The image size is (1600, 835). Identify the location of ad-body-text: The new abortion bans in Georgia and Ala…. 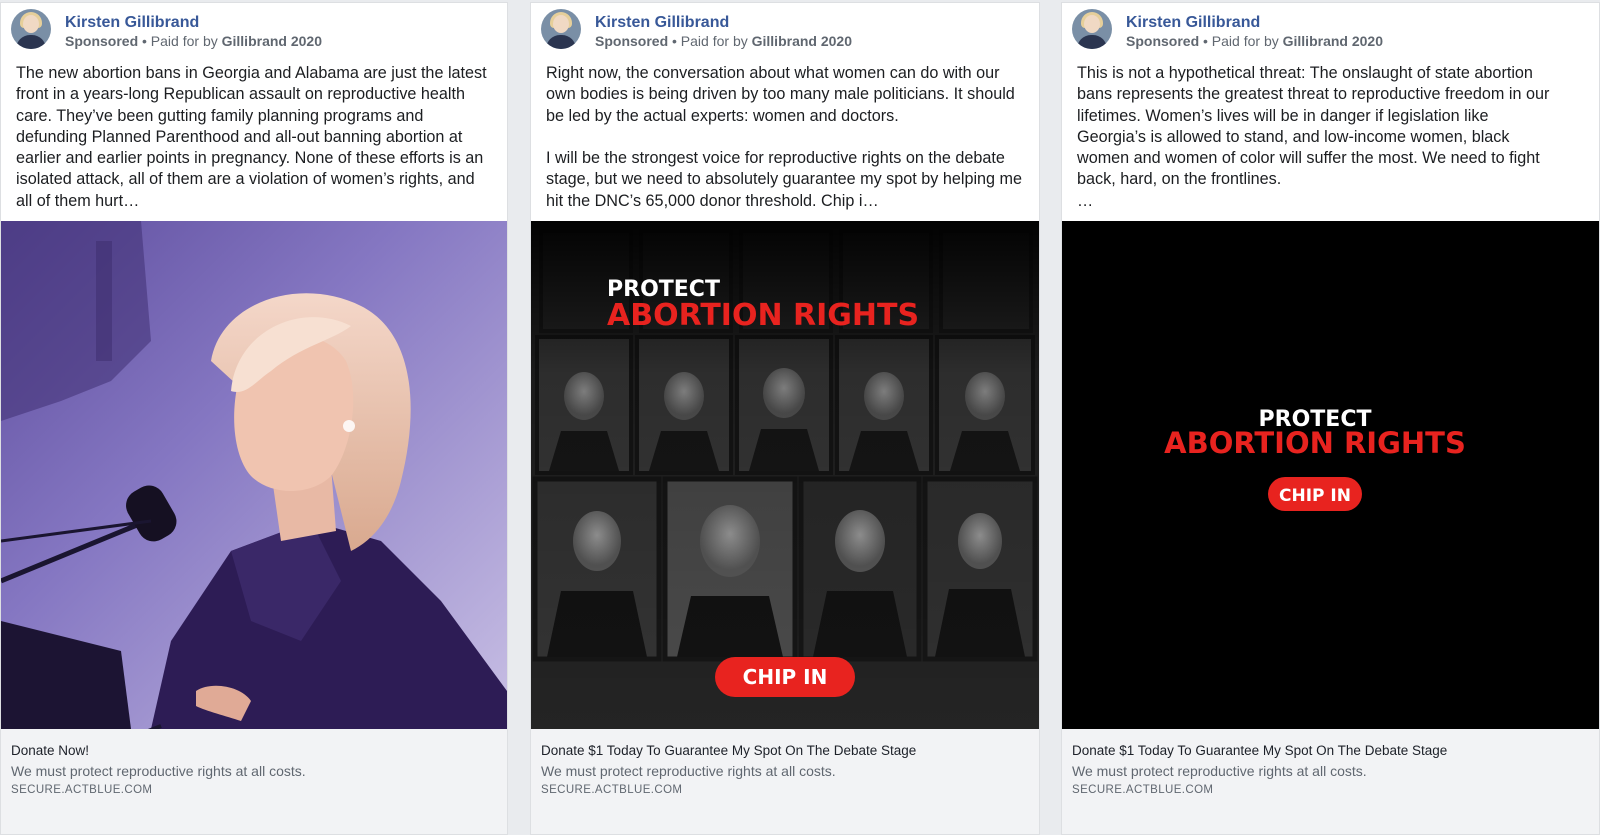
(251, 137).